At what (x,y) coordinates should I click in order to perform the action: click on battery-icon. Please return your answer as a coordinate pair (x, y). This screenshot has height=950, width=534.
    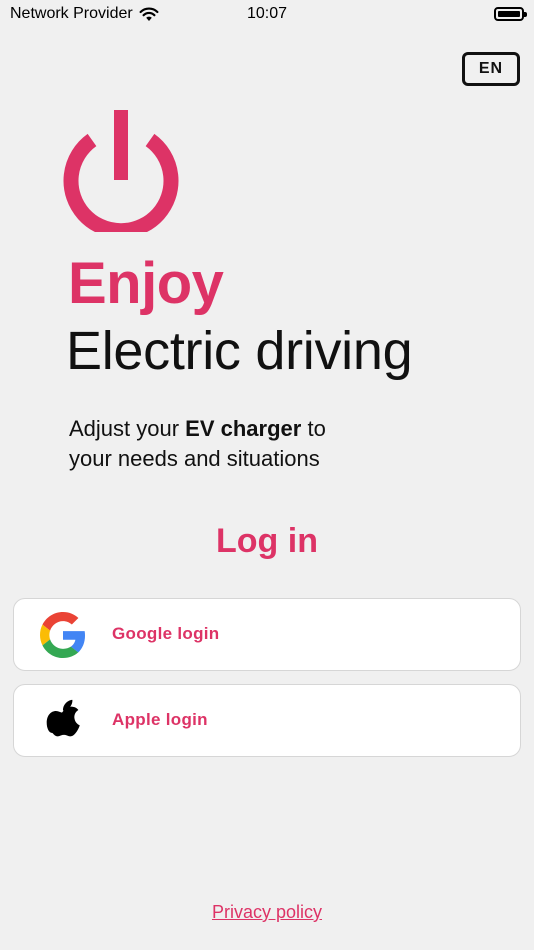
    Looking at the image, I should click on (510, 14).